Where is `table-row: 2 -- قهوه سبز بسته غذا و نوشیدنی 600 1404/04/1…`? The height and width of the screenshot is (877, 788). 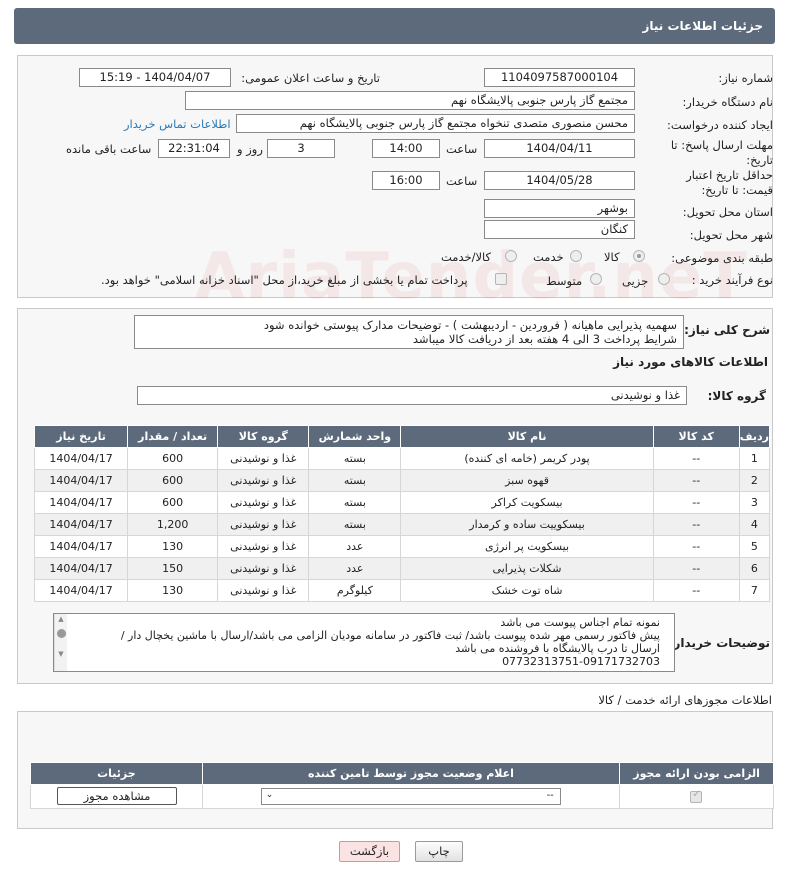
table-row: 2 -- قهوه سبز بسته غذا و نوشیدنی 600 1404/04/1… is located at coordinates (402, 480).